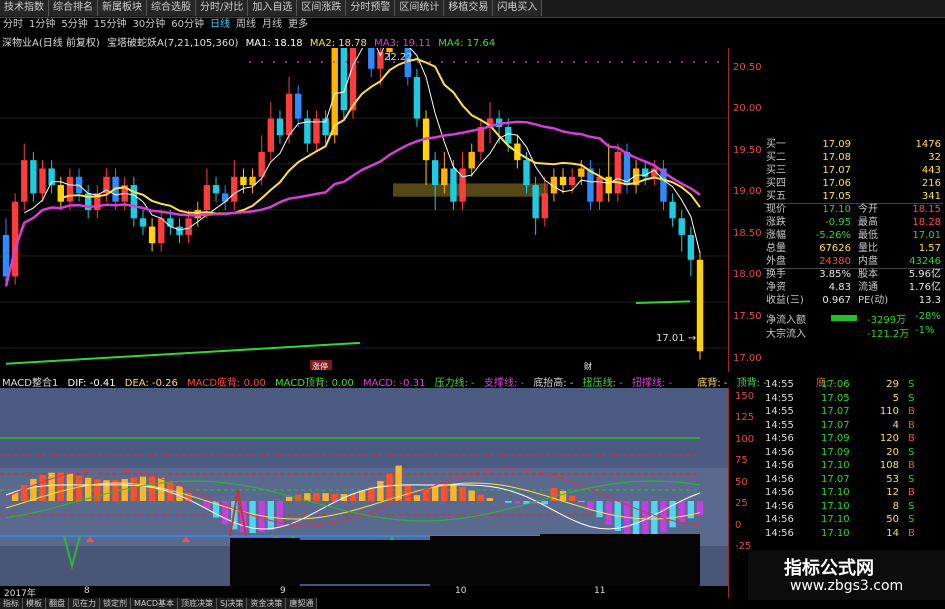  I want to click on period-tab: 15分钟, so click(110, 25).